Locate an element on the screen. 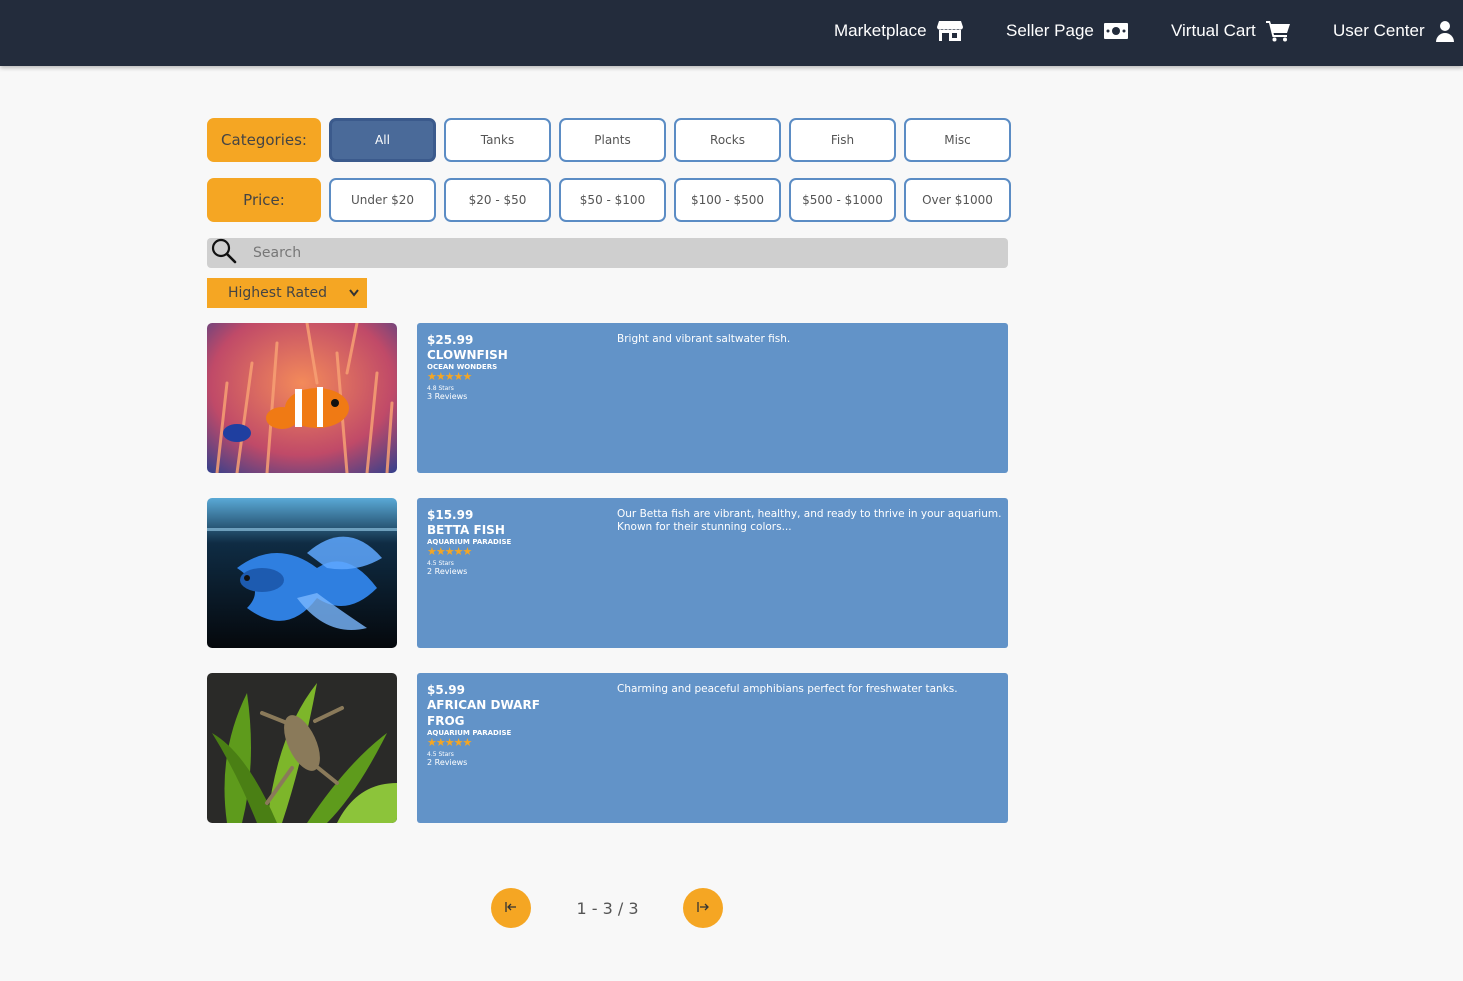 The height and width of the screenshot is (981, 1463). listing-price: $5.99 is located at coordinates (446, 690).